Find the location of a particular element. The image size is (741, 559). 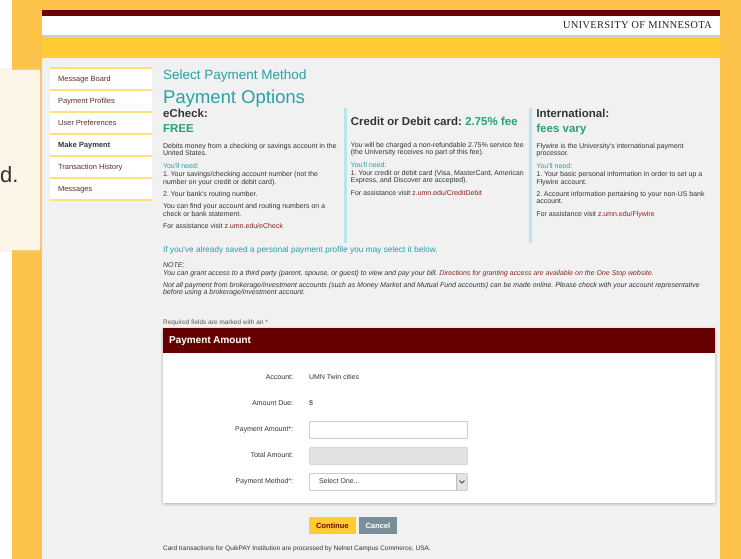

method-fee: fees vary is located at coordinates (562, 129).